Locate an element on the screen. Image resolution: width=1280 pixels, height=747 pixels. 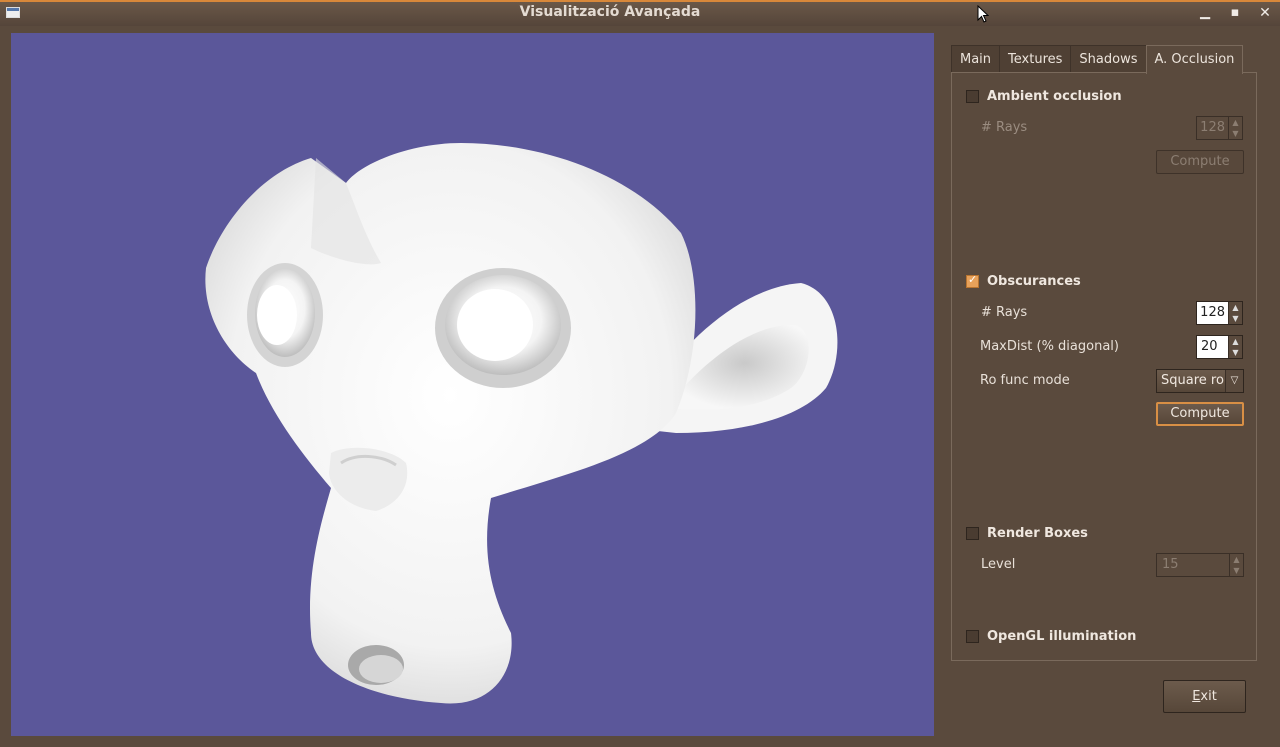
ambient-occlusion-label: Ambient occlusion is located at coordinates (1054, 96).